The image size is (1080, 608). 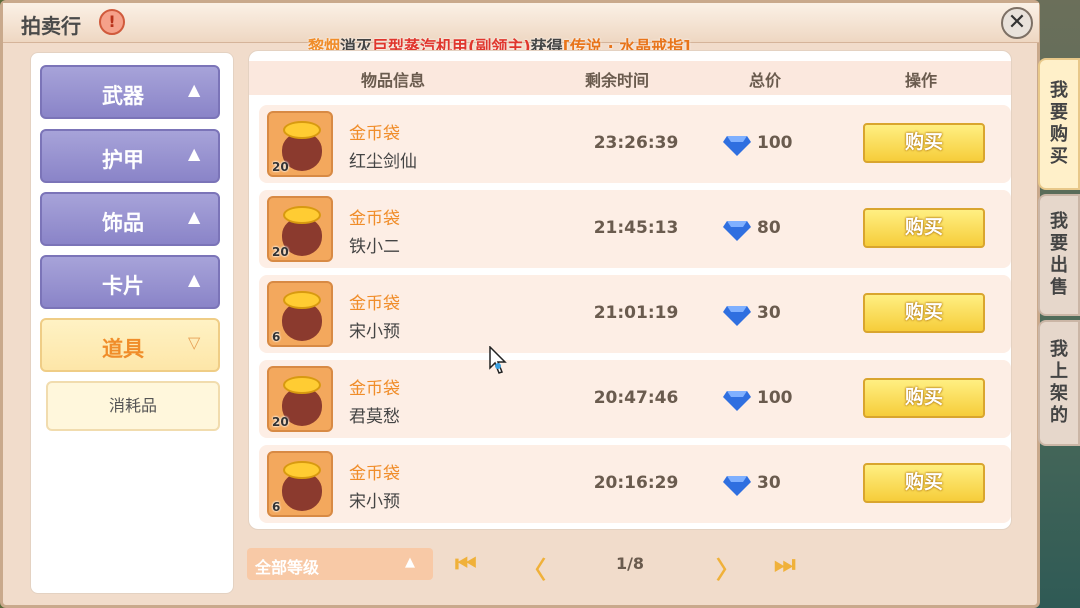 What do you see at coordinates (1059, 393) in the screenshot?
I see `tab-char: 架` at bounding box center [1059, 393].